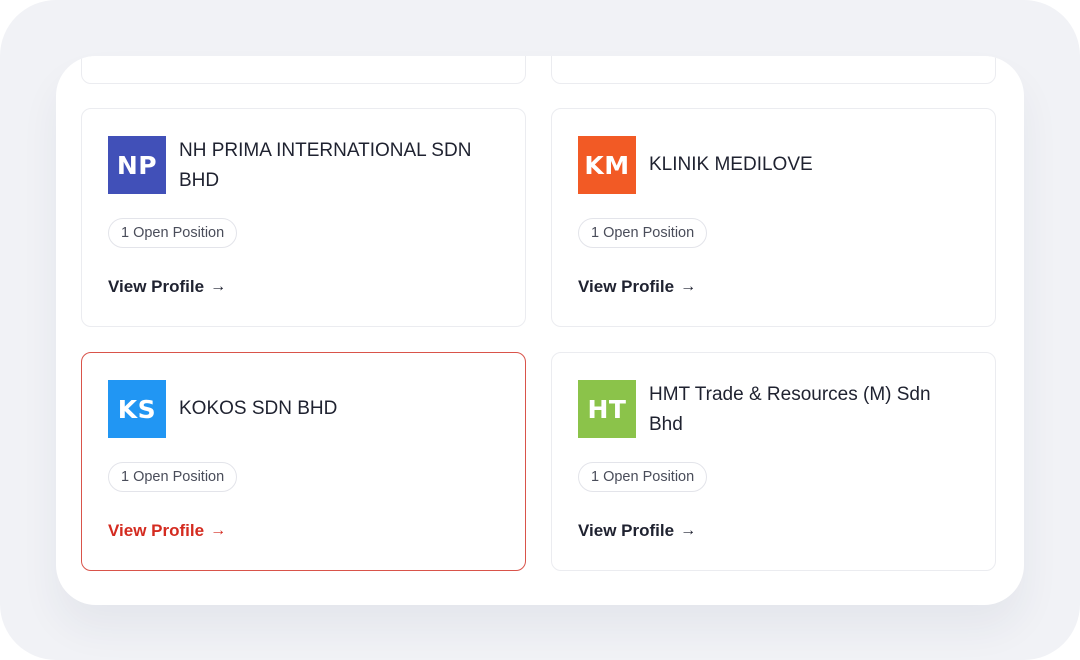 The image size is (1080, 660). Describe the element at coordinates (137, 165) in the screenshot. I see `company-logo: NP` at that location.